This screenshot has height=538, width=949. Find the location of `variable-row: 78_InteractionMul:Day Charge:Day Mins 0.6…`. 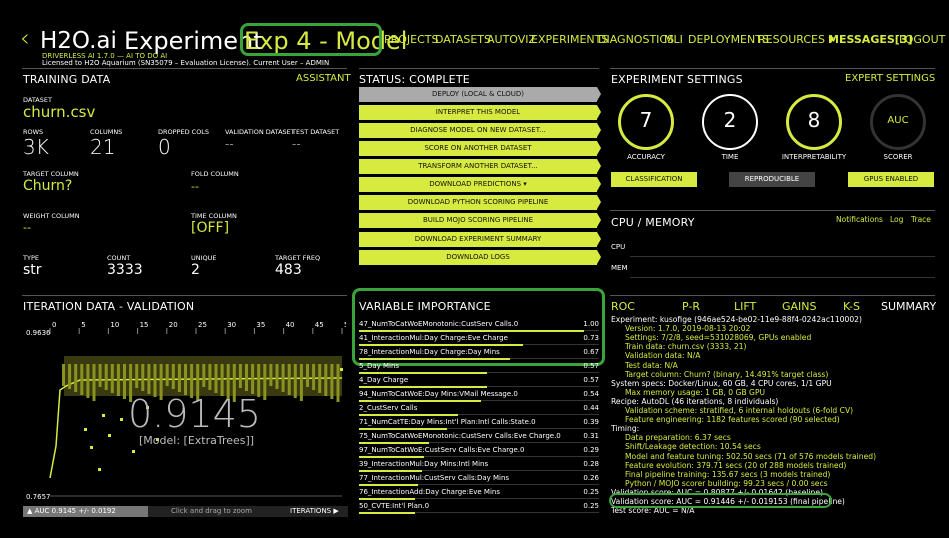

variable-row: 78_InteractionMul:Day Charge:Day Mins 0.6… is located at coordinates (479, 355).